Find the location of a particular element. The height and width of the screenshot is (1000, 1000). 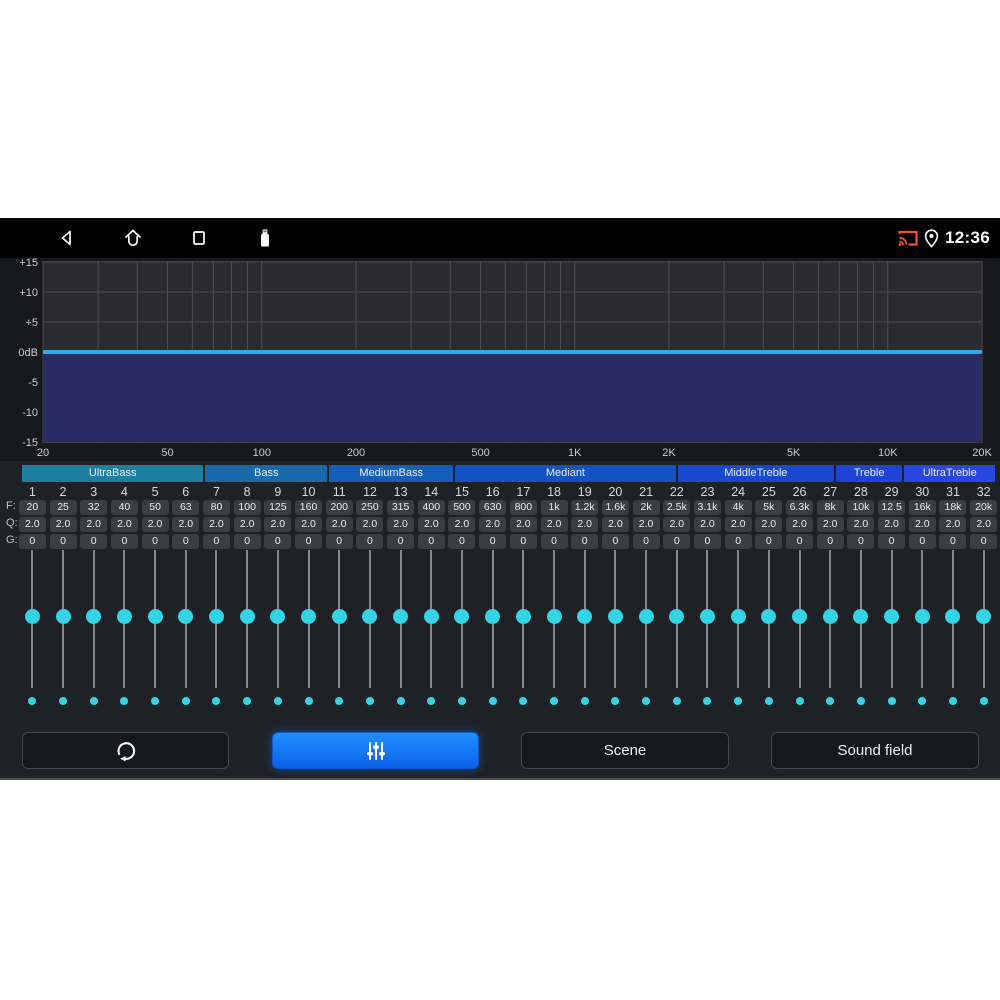

f-value: 315 is located at coordinates (401, 507).